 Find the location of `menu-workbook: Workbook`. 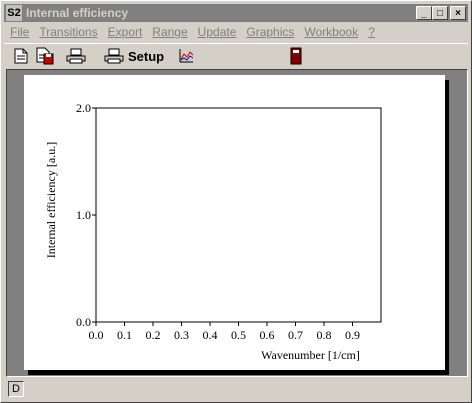

menu-workbook: Workbook is located at coordinates (331, 32).